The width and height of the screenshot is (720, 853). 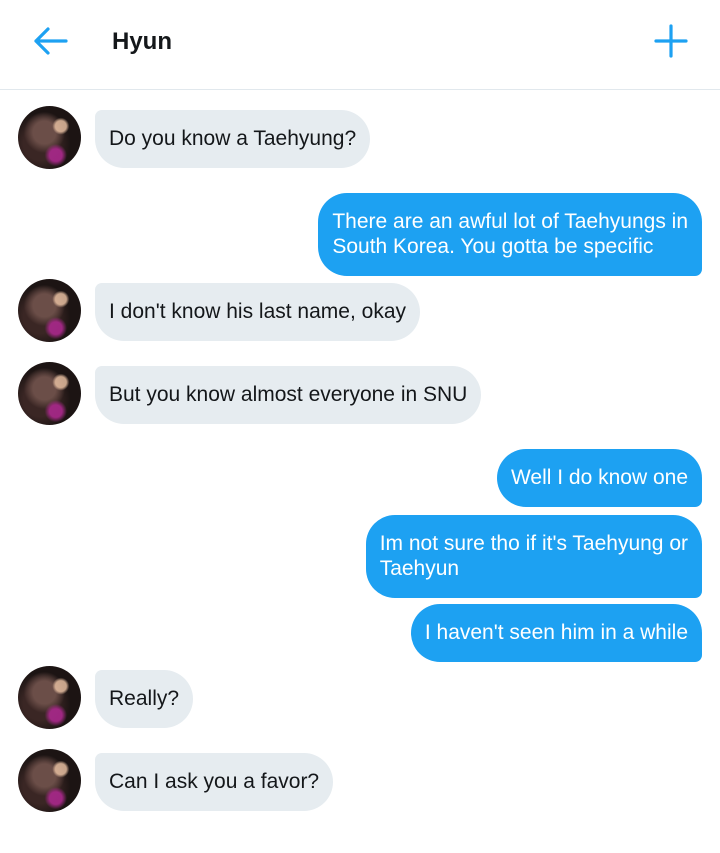 What do you see at coordinates (214, 782) in the screenshot?
I see `message-bubble-incoming: Can I ask you a favor?` at bounding box center [214, 782].